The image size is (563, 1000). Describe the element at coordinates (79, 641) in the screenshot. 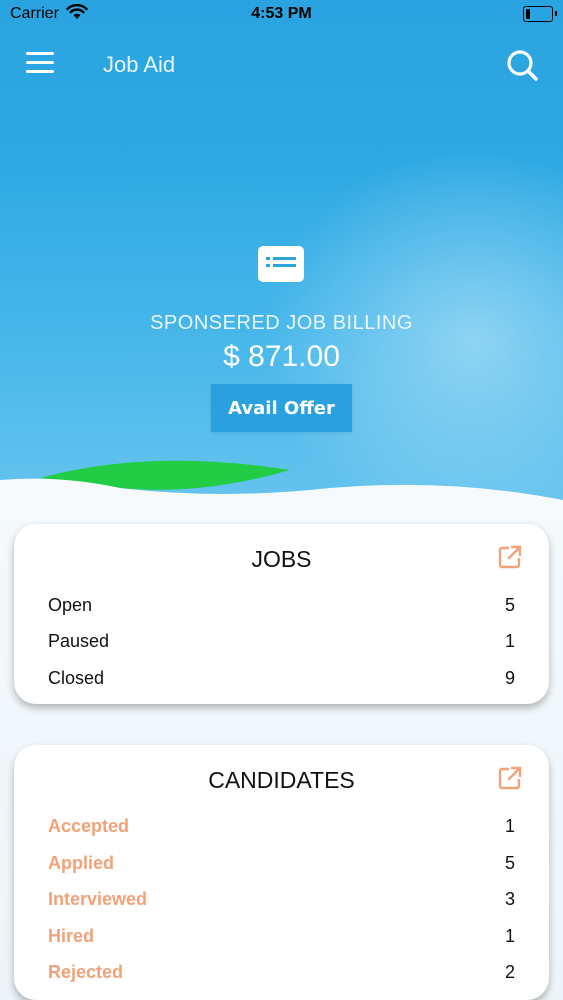

I see `row-label: Paused` at that location.